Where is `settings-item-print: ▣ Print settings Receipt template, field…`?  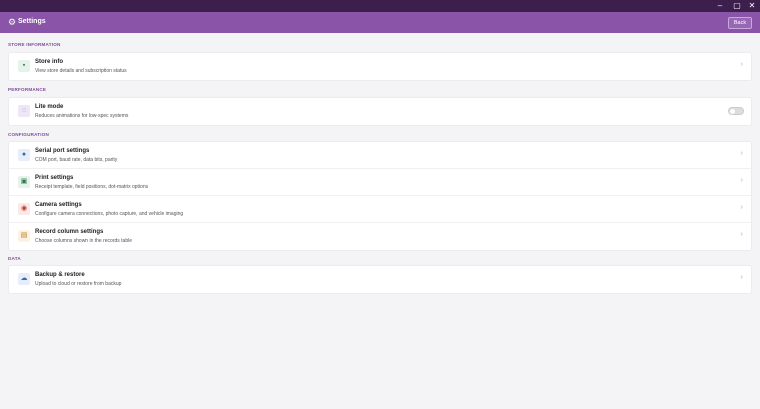
settings-item-print: ▣ Print settings Receipt template, field… is located at coordinates (380, 182).